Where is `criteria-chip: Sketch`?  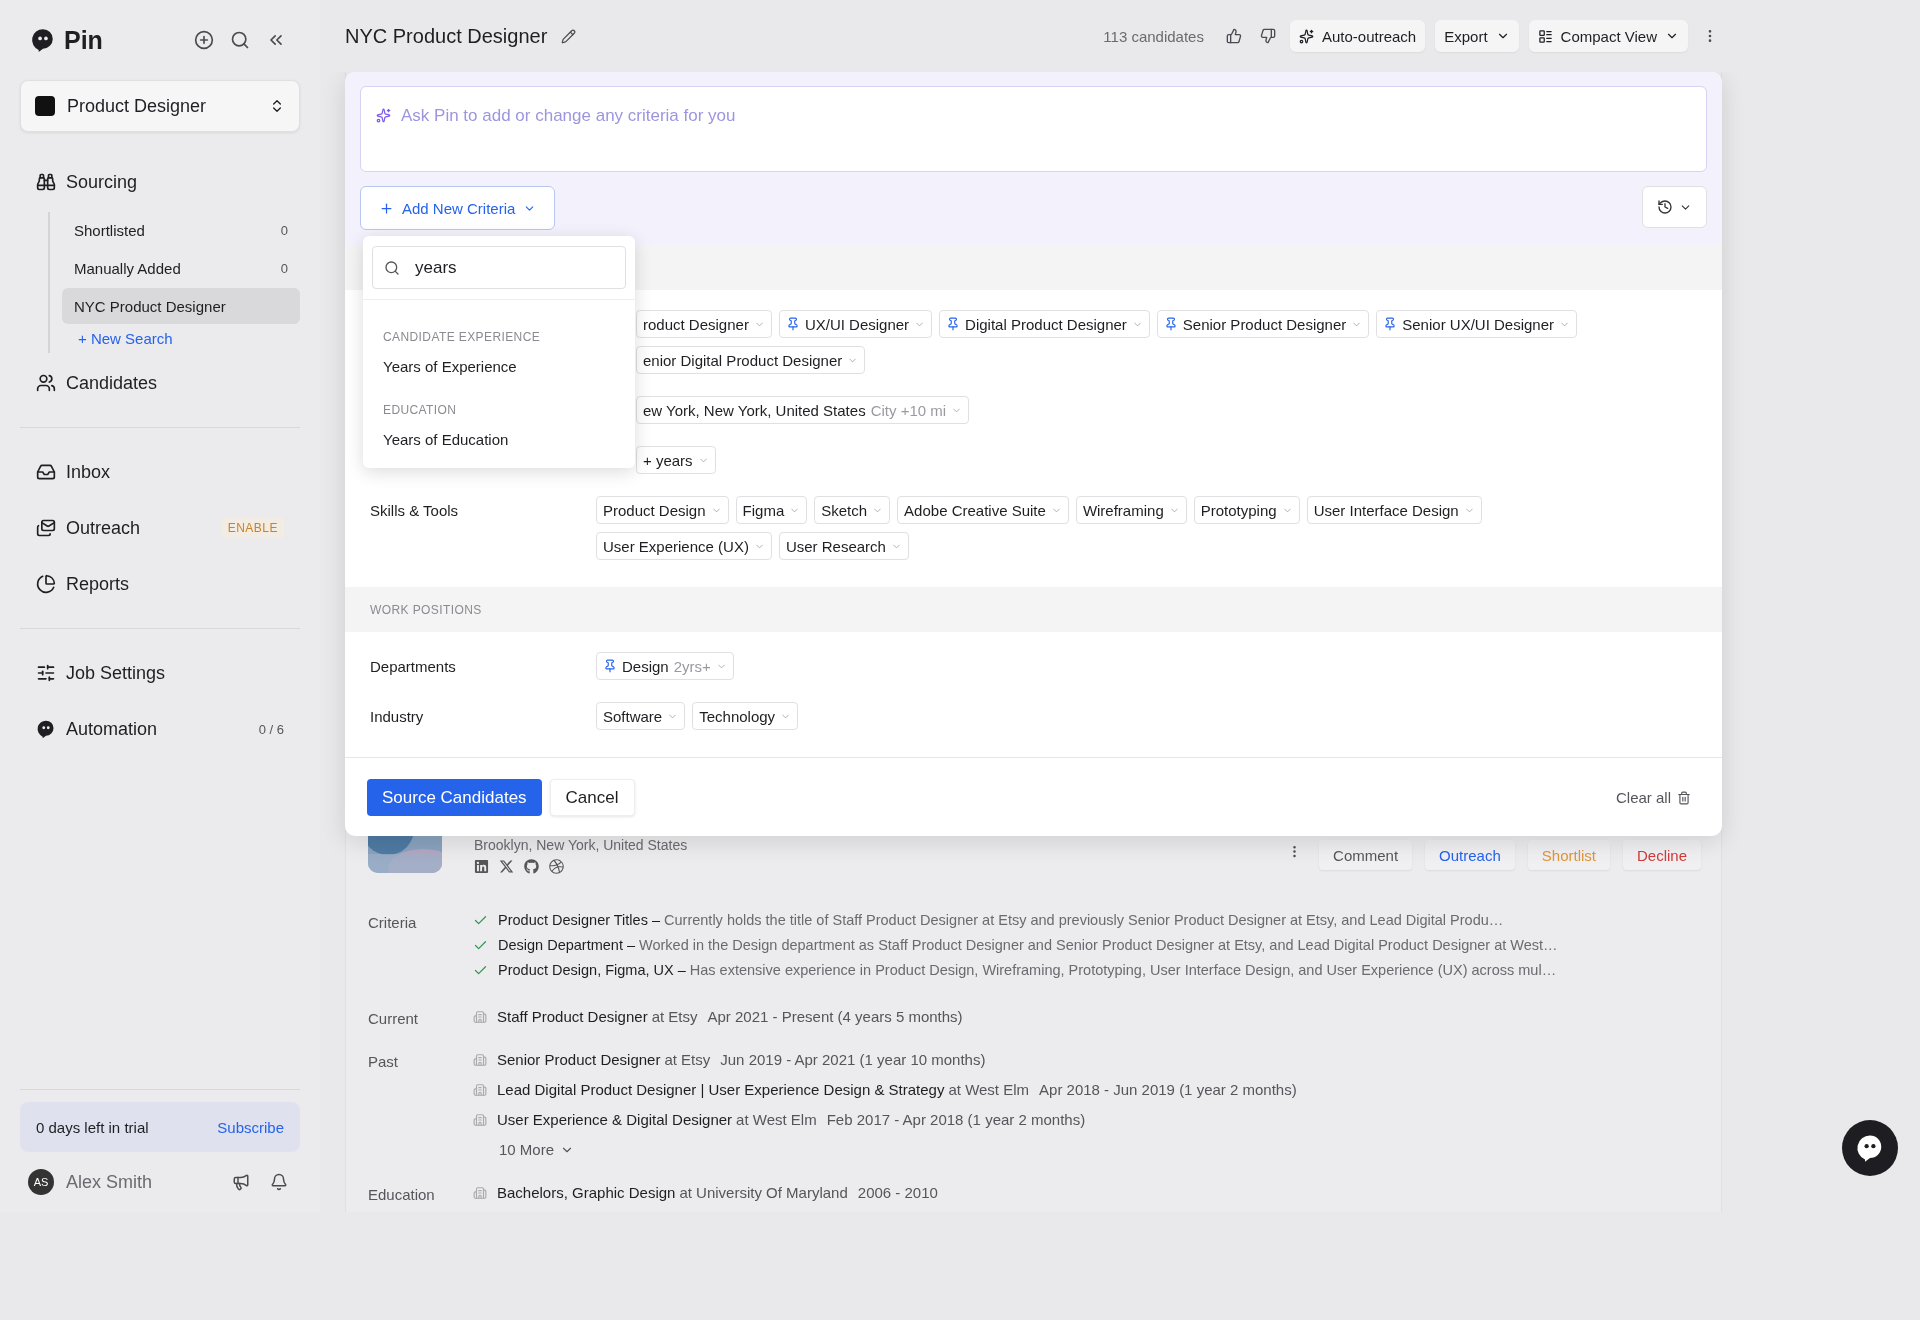 criteria-chip: Sketch is located at coordinates (852, 510).